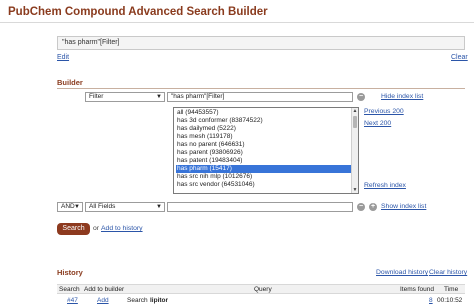 Image resolution: width=474 pixels, height=308 pixels. Describe the element at coordinates (451, 289) in the screenshot. I see `col-time: Time` at that location.